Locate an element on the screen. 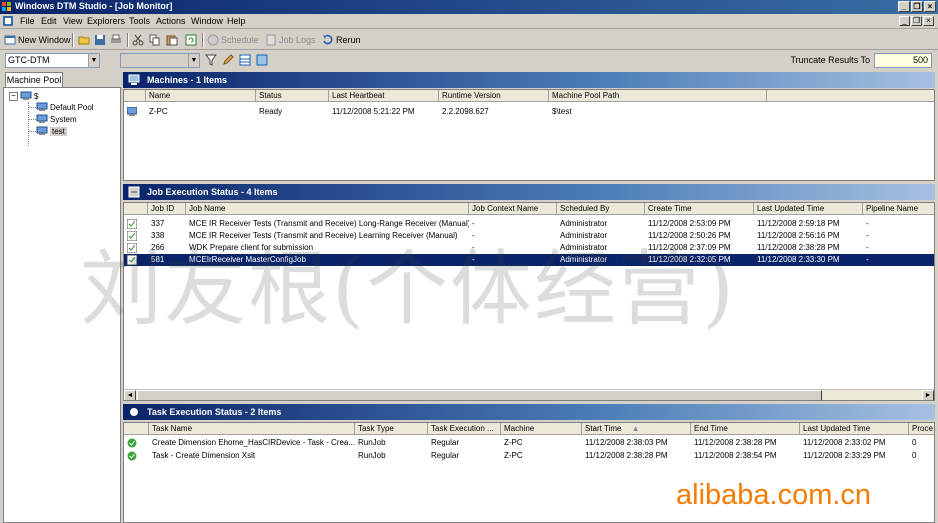 The image size is (938, 523). sort-ascending-icon: ▲ is located at coordinates (635, 428).